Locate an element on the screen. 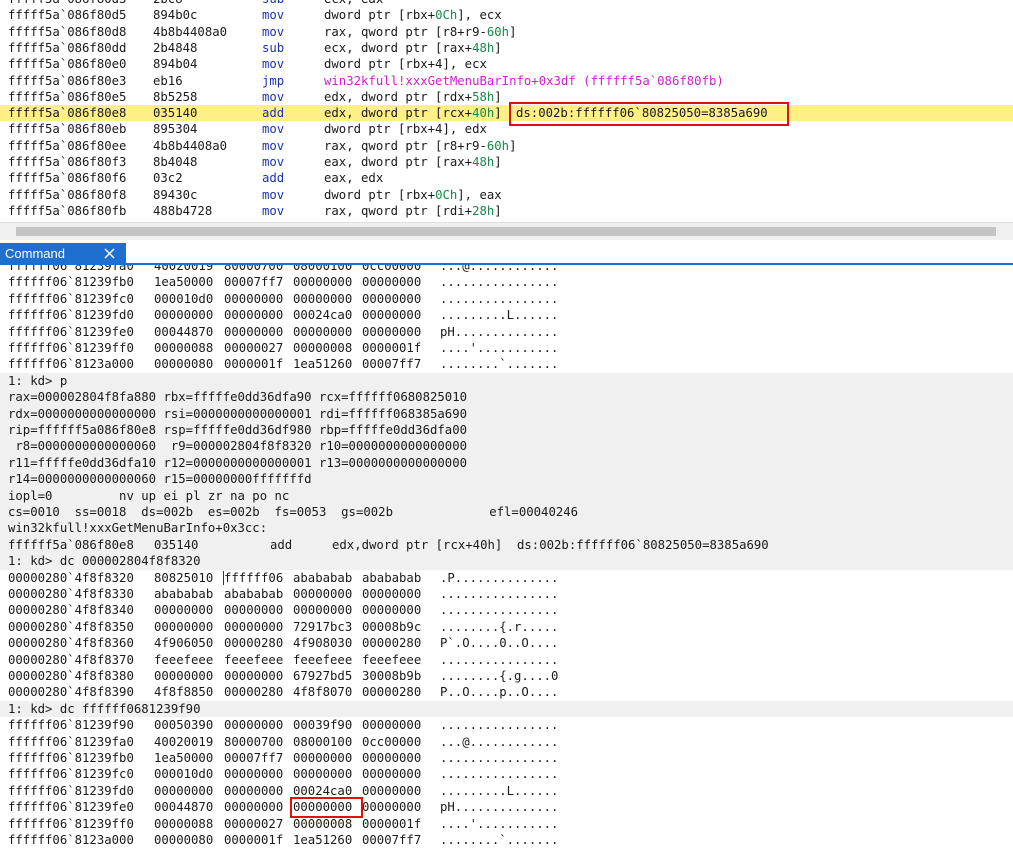 This screenshot has width=1013, height=863. memory-dword: 1ea50000 is located at coordinates (184, 282).